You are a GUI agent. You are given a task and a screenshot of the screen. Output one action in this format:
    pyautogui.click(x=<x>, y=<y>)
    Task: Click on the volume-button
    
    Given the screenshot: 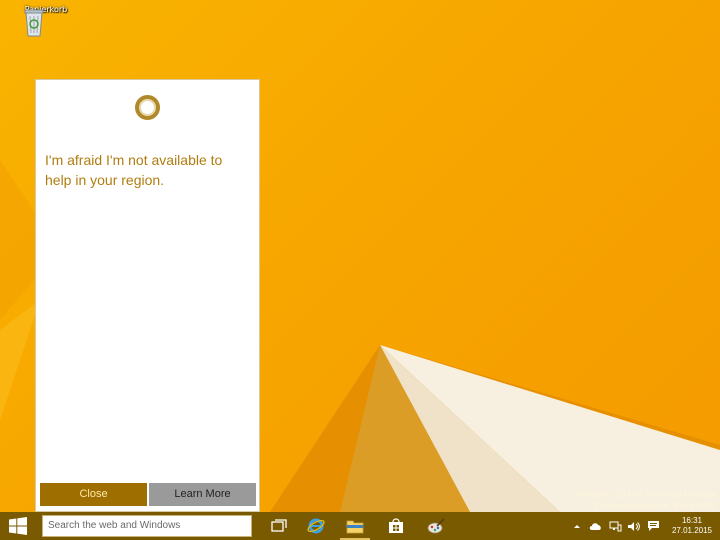 What is the action you would take?
    pyautogui.click(x=633, y=526)
    